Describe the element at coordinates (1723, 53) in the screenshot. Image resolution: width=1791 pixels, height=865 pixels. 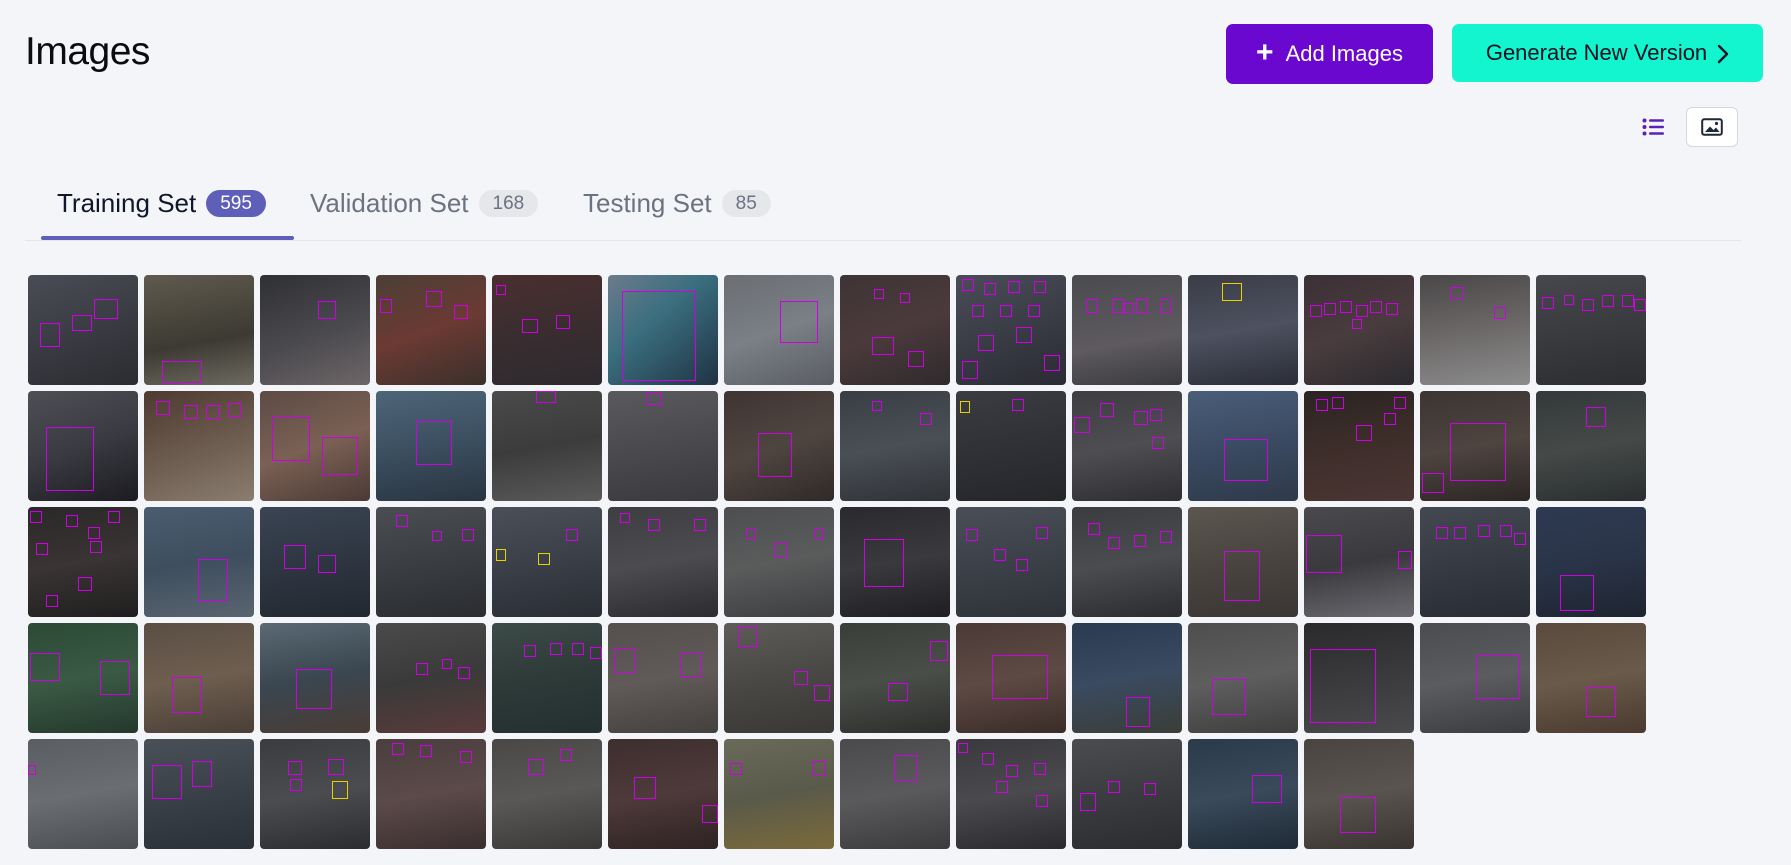
I see `chevron-right-icon` at that location.